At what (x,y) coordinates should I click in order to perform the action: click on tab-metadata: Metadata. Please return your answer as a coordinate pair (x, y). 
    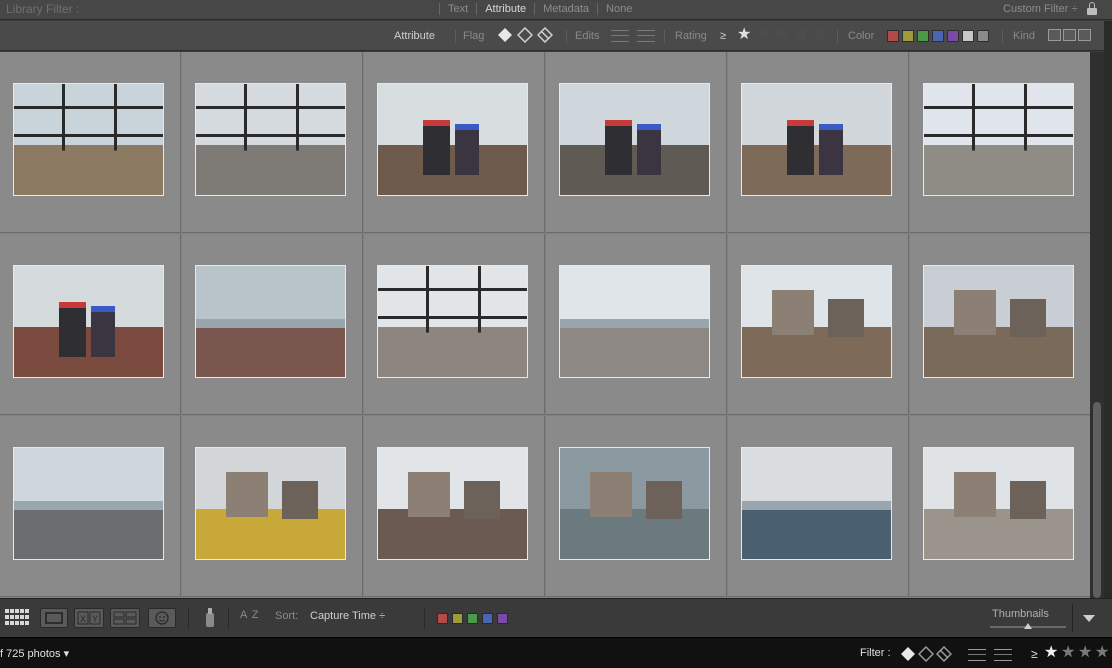
    Looking at the image, I should click on (566, 9).